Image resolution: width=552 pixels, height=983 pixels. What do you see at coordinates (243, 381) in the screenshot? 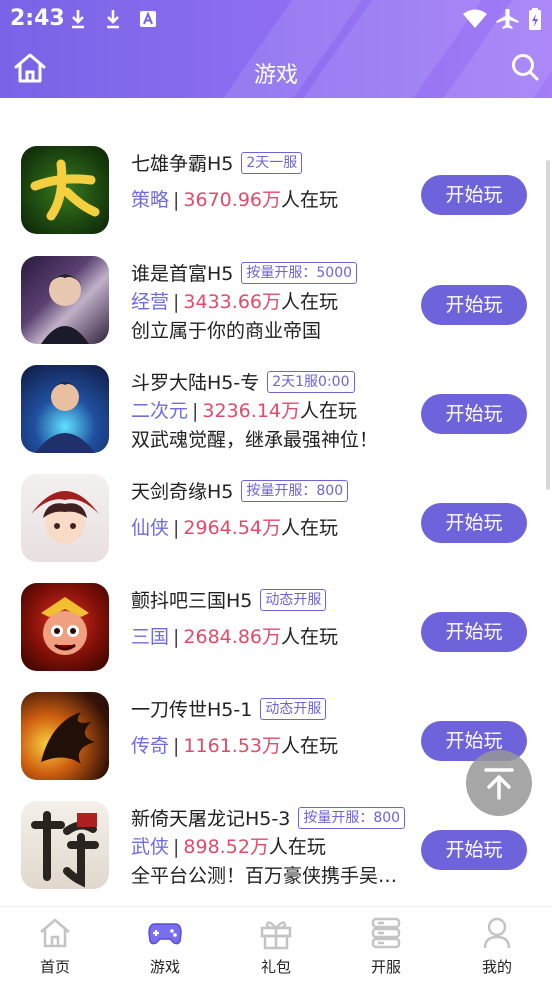
I see `game-name: 斗罗大陆H5-专 2天1服0:00` at bounding box center [243, 381].